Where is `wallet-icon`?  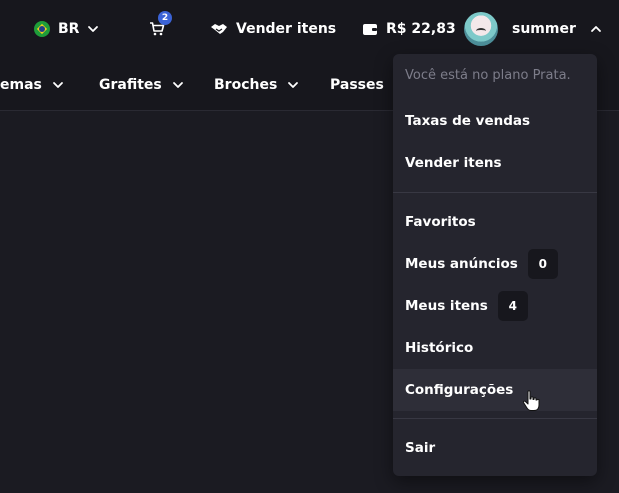
wallet-icon is located at coordinates (370, 29).